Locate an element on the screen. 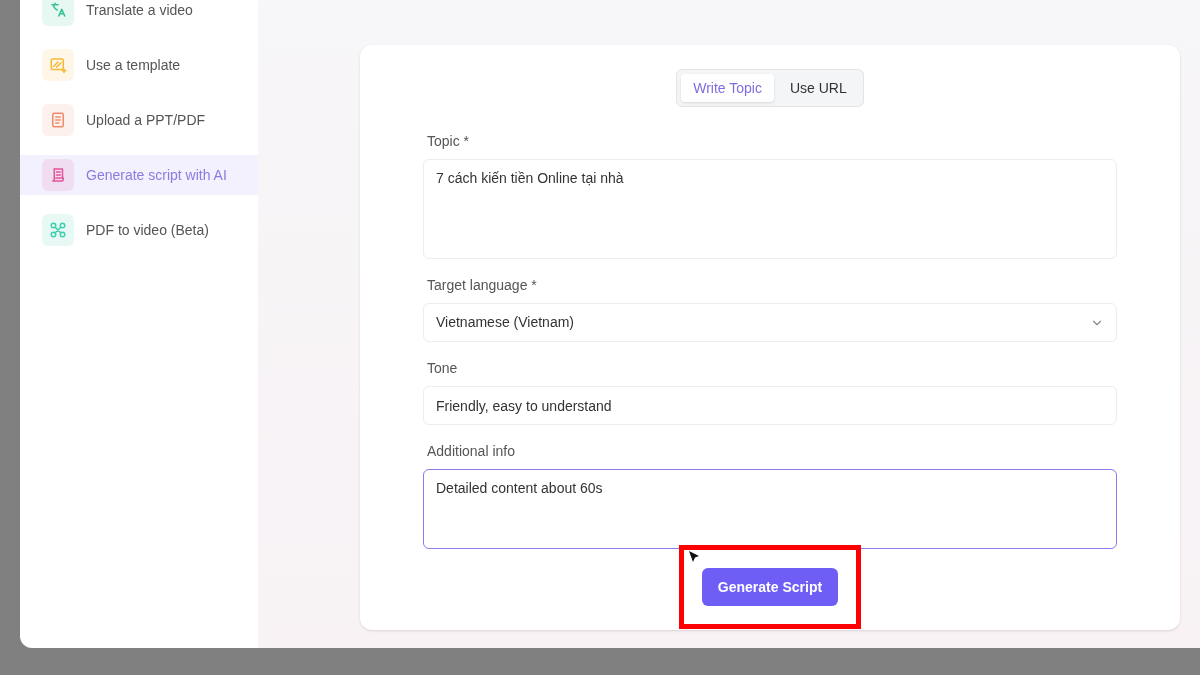  field-label: Tone is located at coordinates (442, 368).